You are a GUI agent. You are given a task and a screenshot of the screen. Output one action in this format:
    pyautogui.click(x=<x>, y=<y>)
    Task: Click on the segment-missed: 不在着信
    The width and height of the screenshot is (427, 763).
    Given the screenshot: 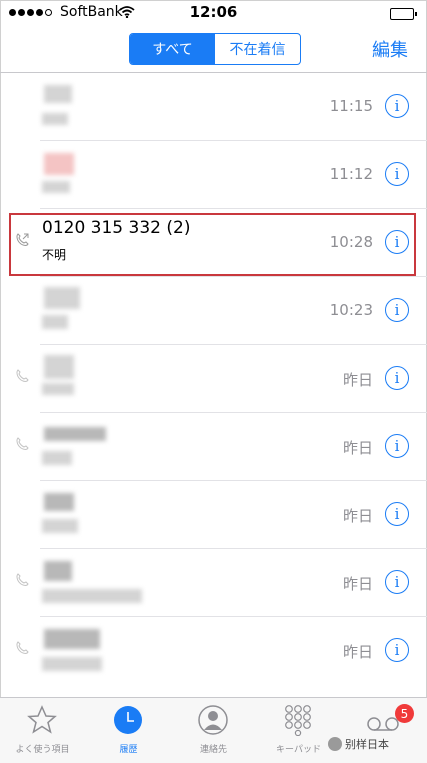 What is the action you would take?
    pyautogui.click(x=257, y=49)
    